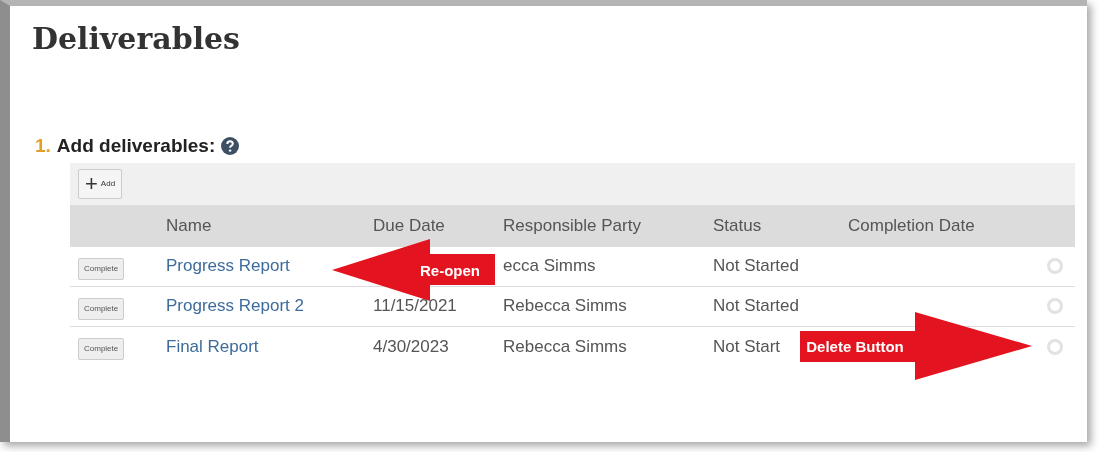 The width and height of the screenshot is (1099, 452). I want to click on column-header: Responsible Party, so click(572, 225).